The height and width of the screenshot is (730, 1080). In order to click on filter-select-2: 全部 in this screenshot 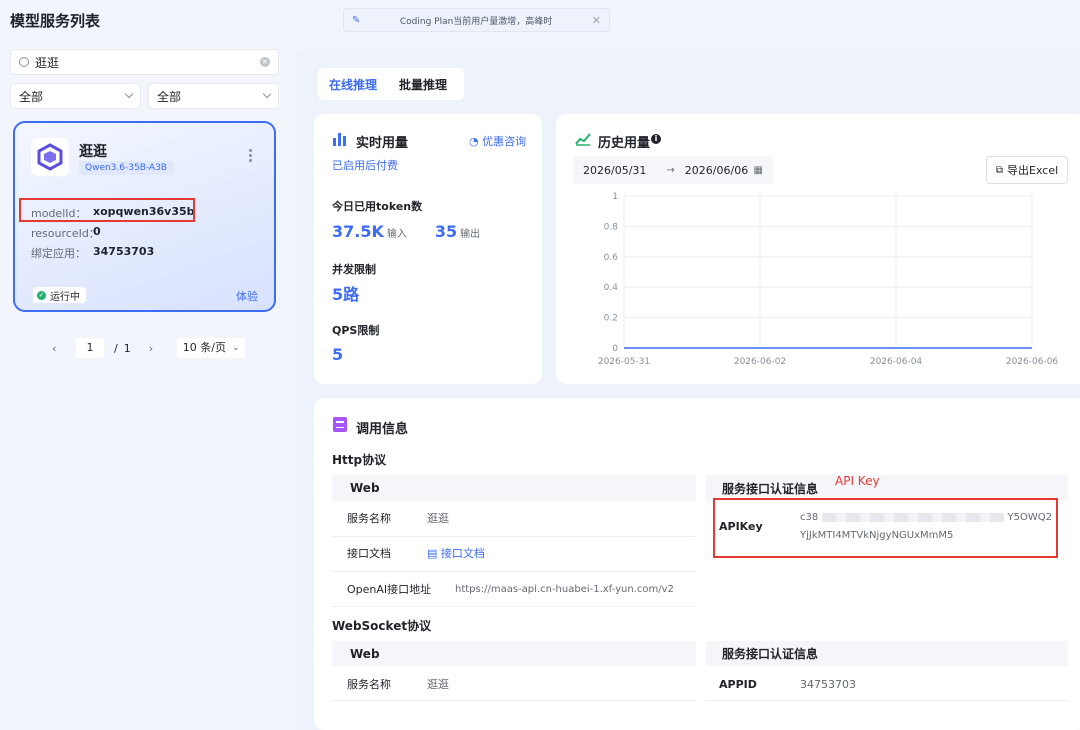, I will do `click(213, 96)`.